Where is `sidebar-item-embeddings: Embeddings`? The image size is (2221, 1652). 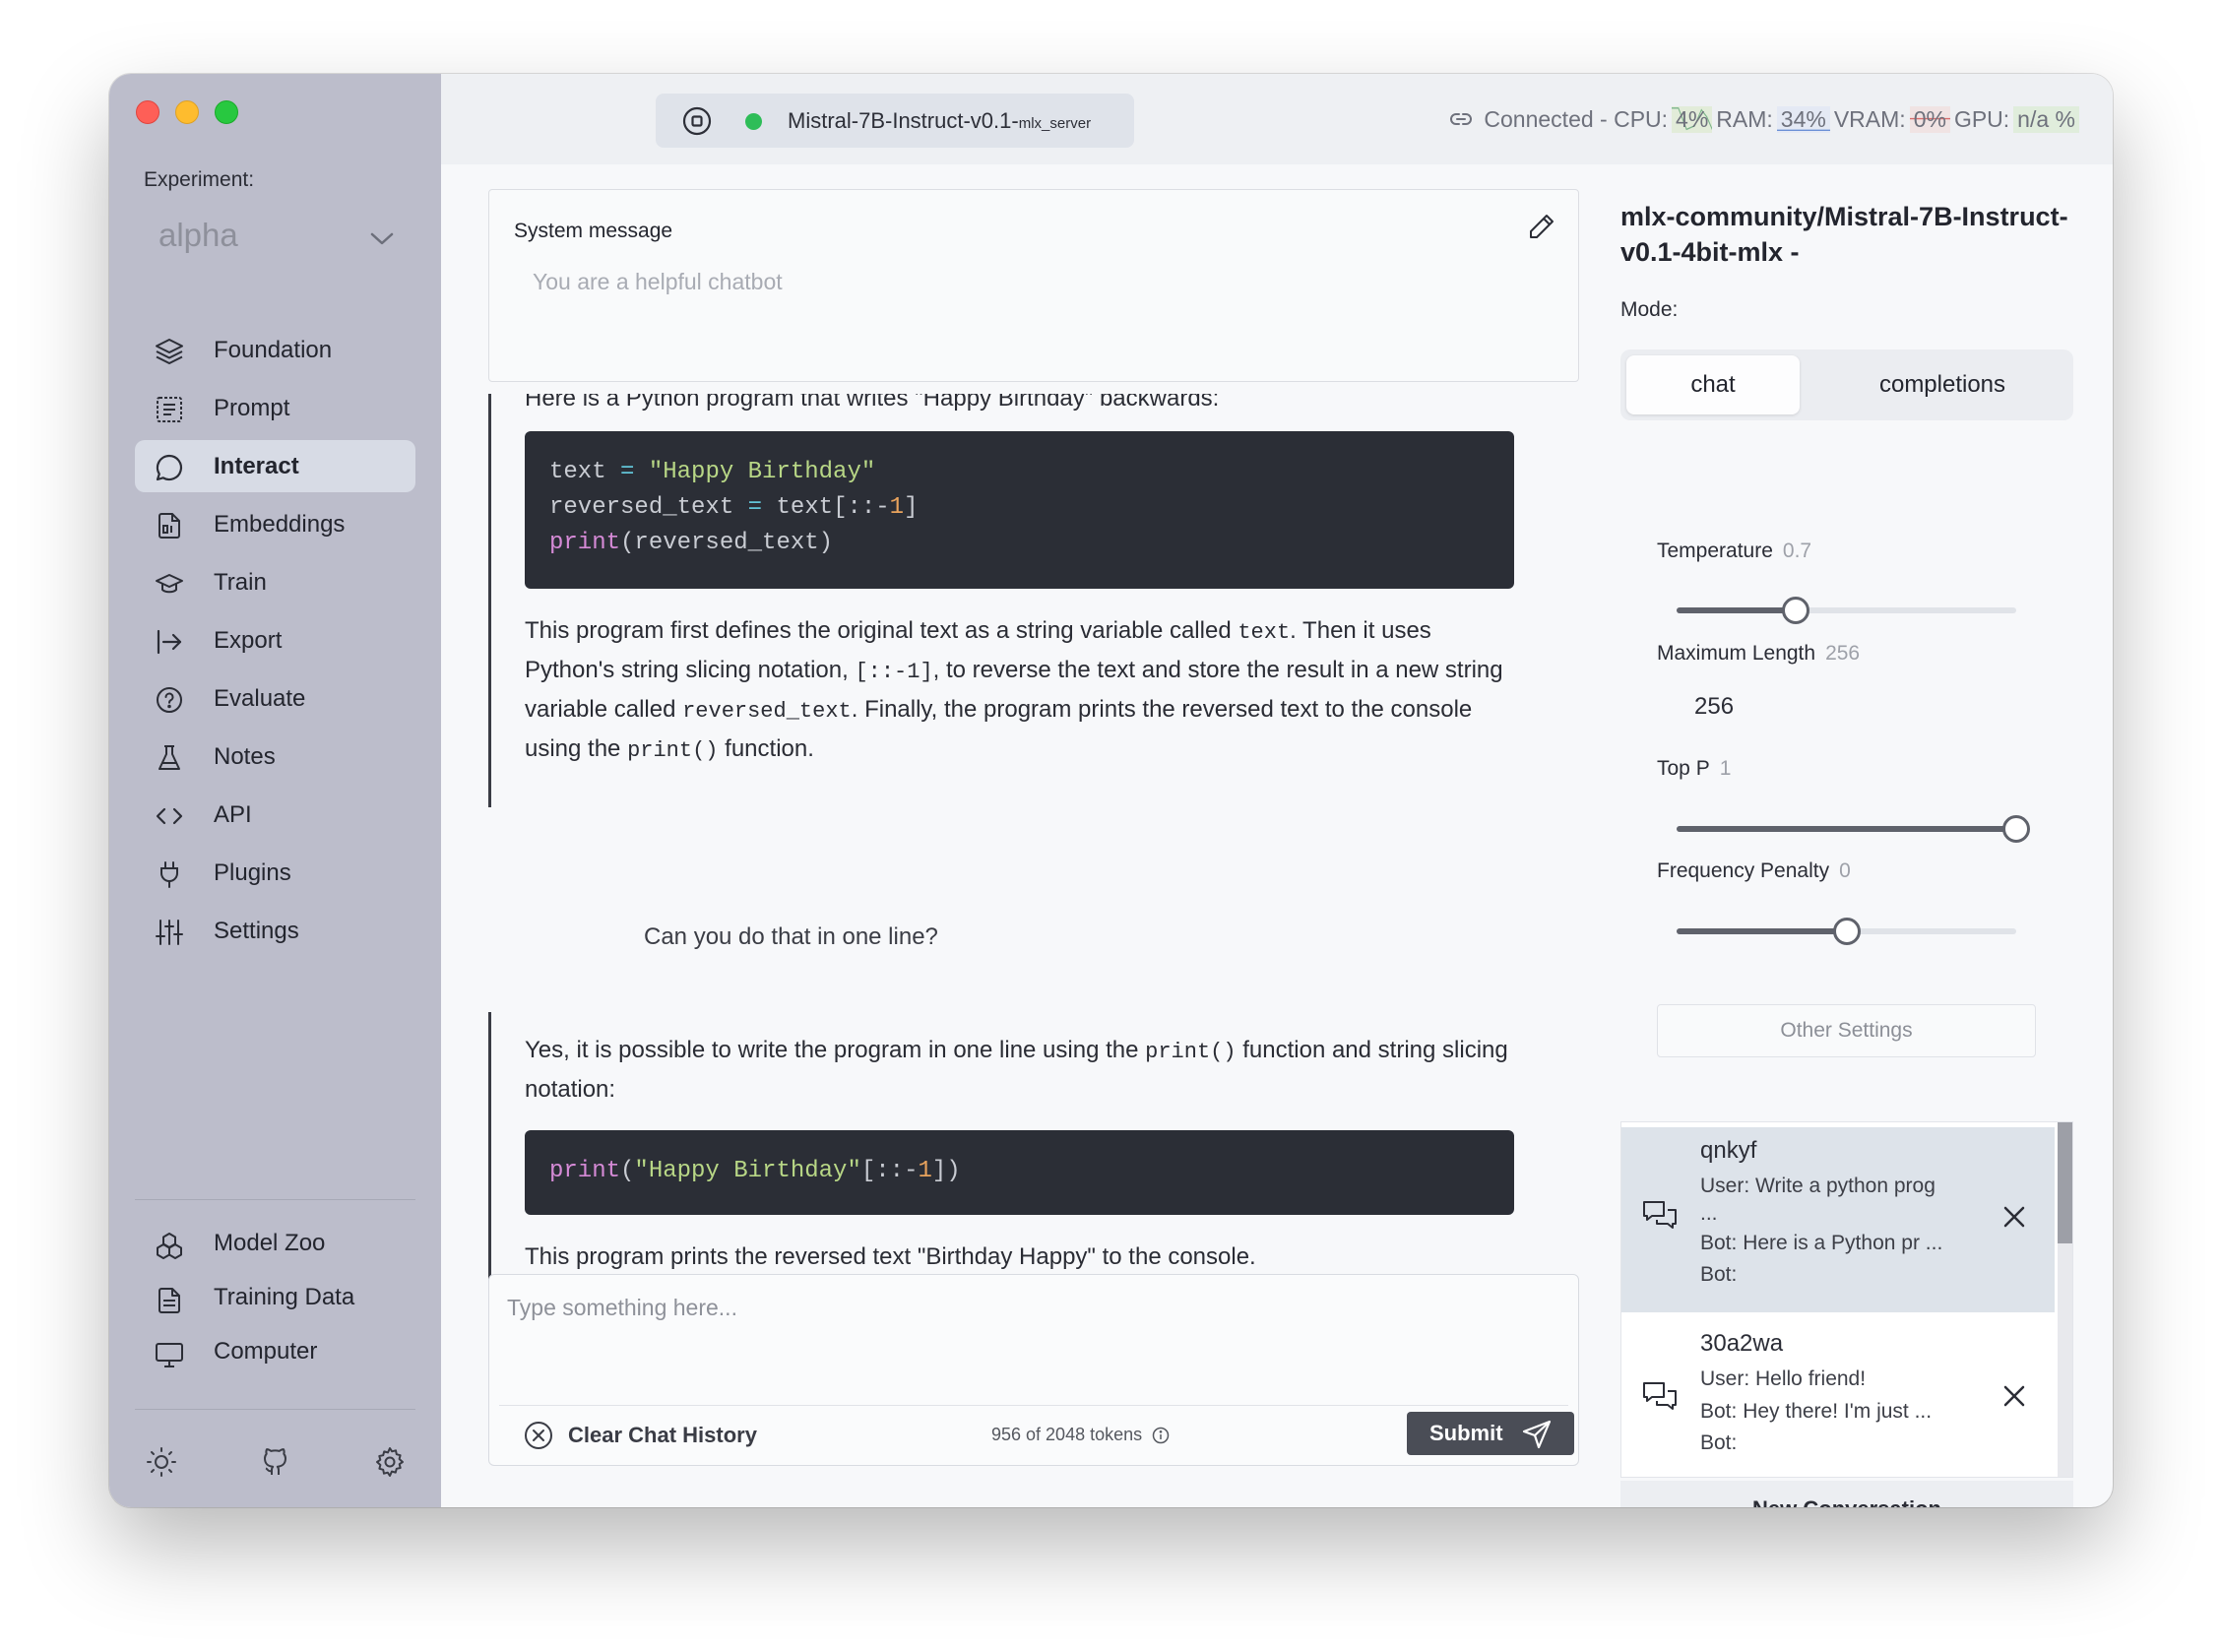
sidebar-item-embeddings: Embeddings is located at coordinates (275, 524).